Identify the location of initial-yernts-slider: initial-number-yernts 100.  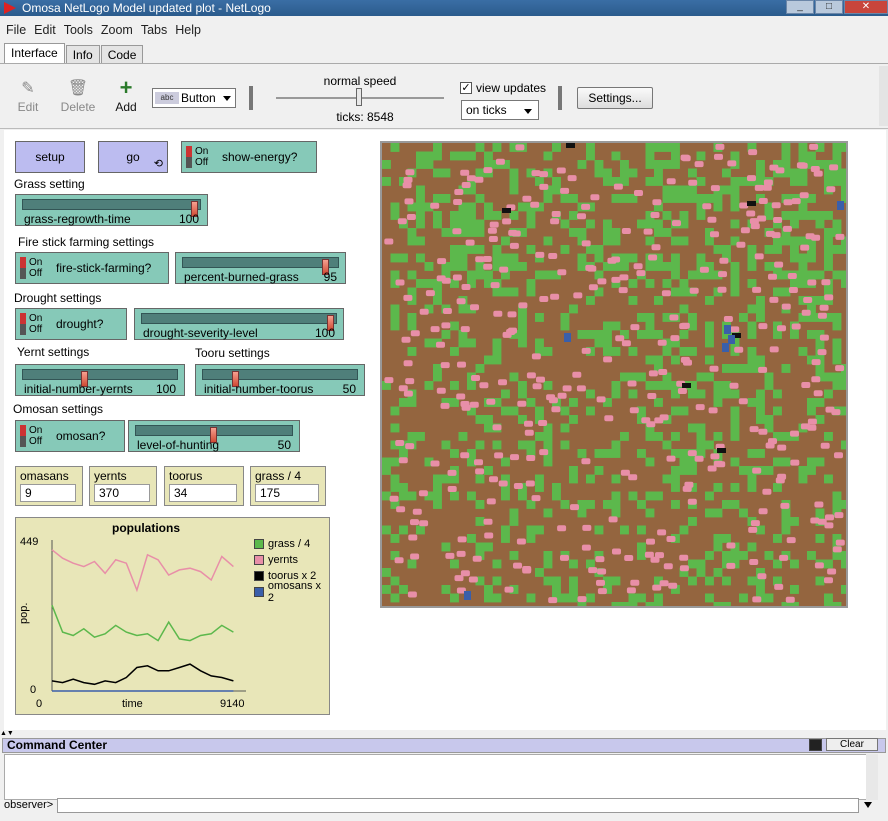
(100, 380).